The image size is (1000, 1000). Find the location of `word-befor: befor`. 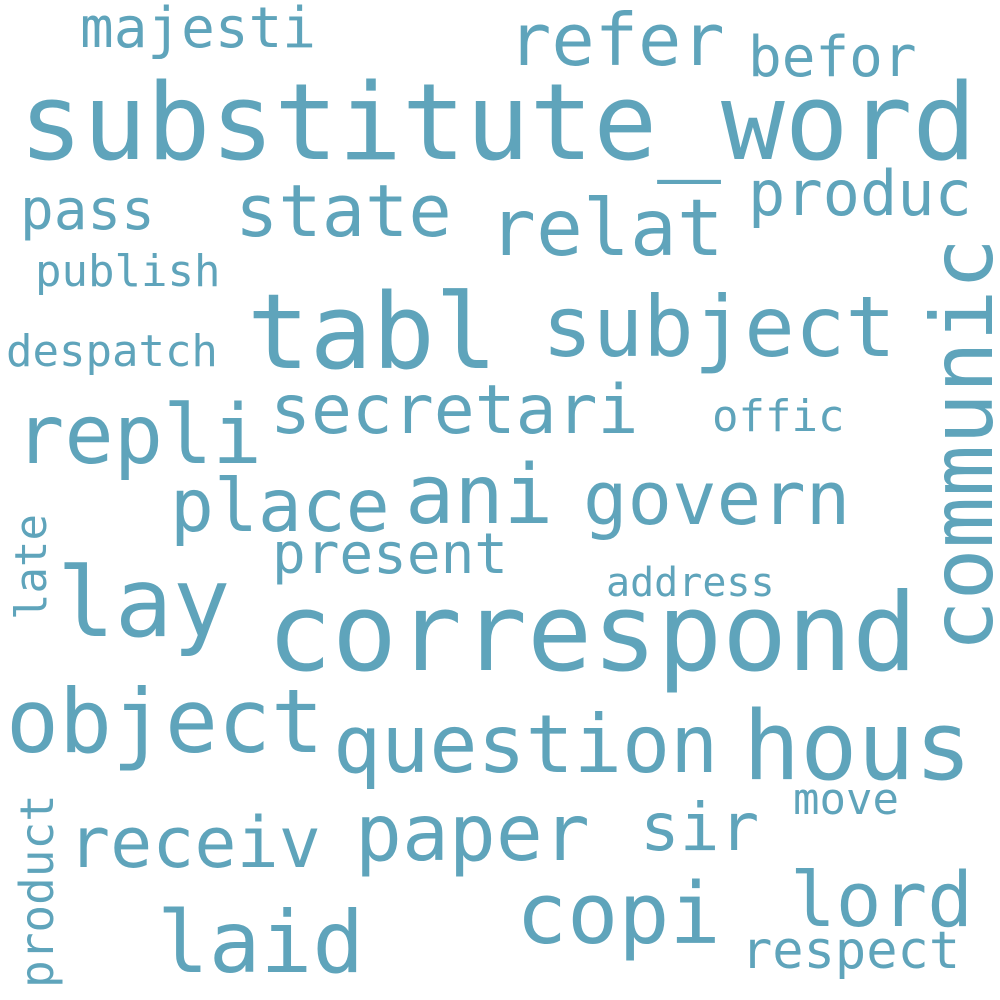

word-befor: befor is located at coordinates (832, 57).